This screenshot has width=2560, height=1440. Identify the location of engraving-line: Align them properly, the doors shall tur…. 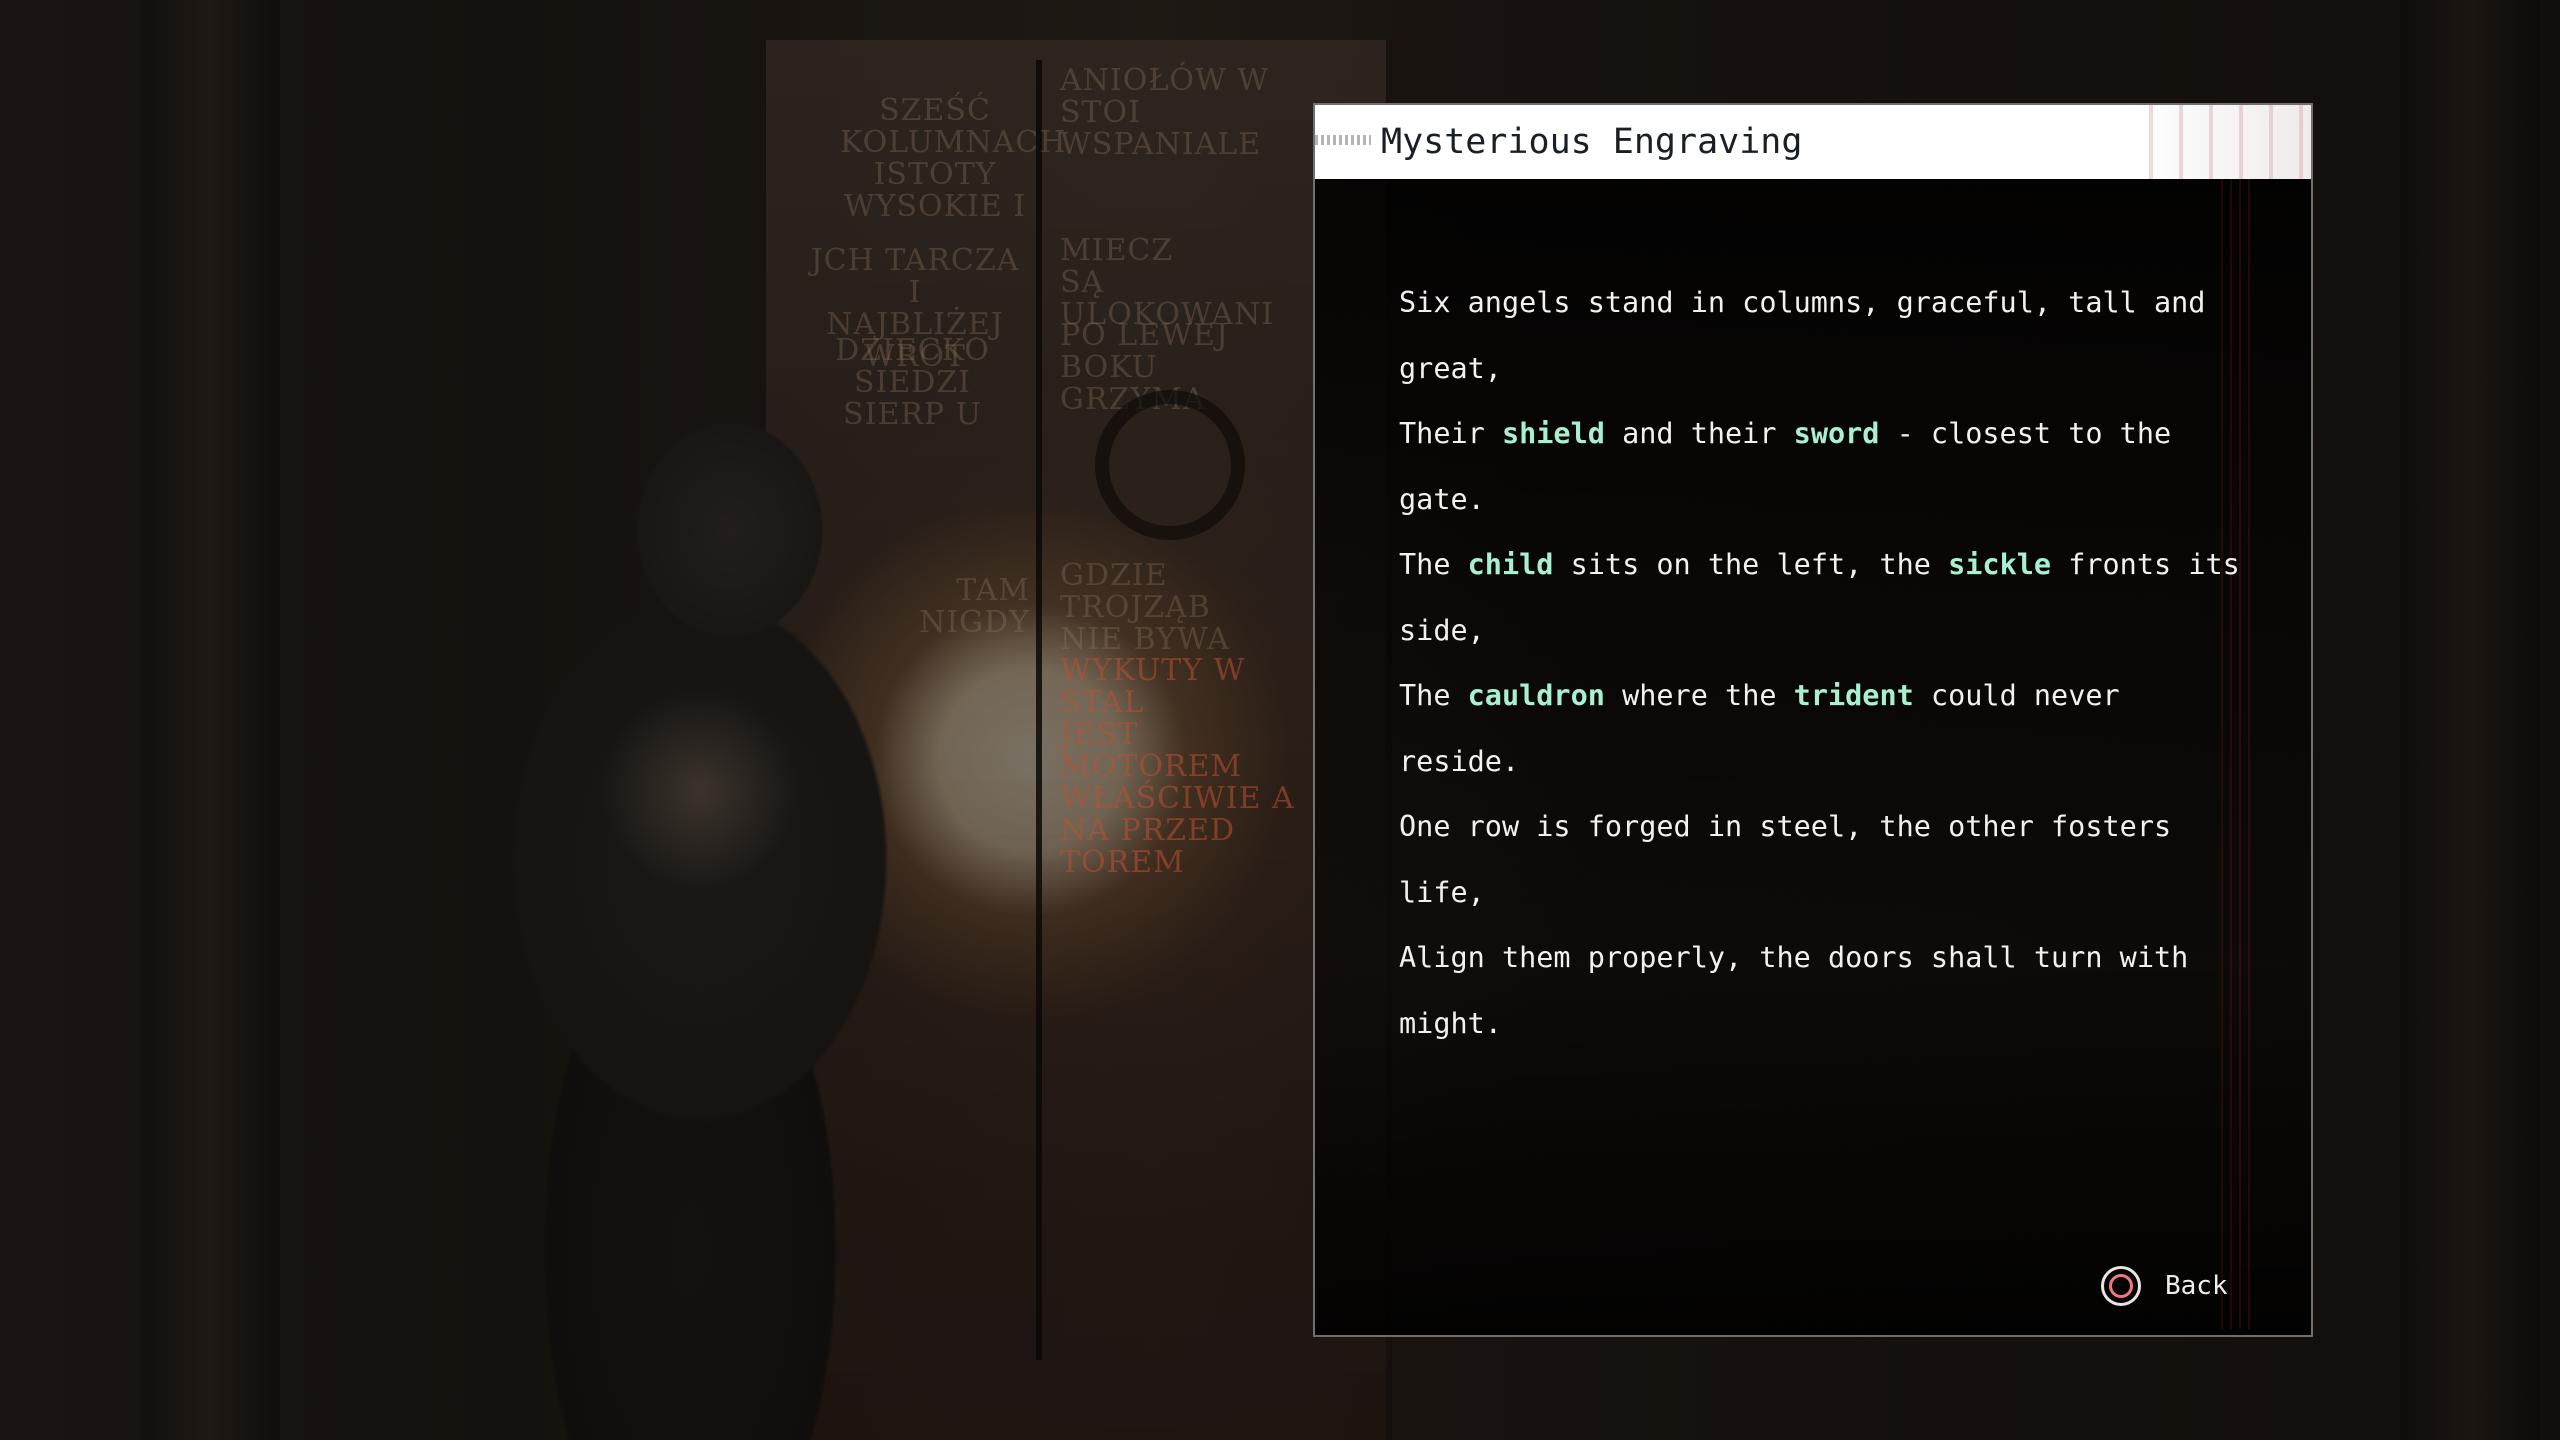
(1824, 990).